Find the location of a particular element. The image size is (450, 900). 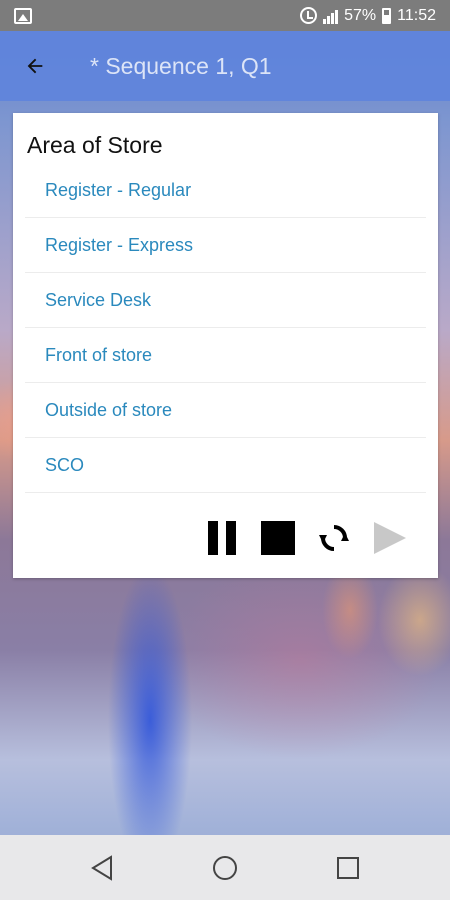

nav-recents-button is located at coordinates (348, 868).